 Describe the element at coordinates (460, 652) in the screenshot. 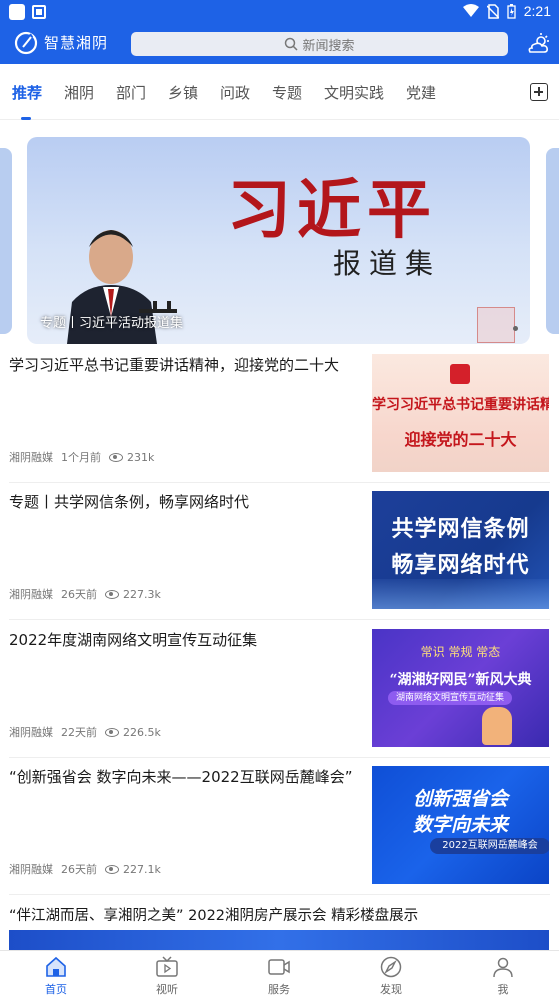

I see `thumb-line-1: 常识 常规 常态` at that location.